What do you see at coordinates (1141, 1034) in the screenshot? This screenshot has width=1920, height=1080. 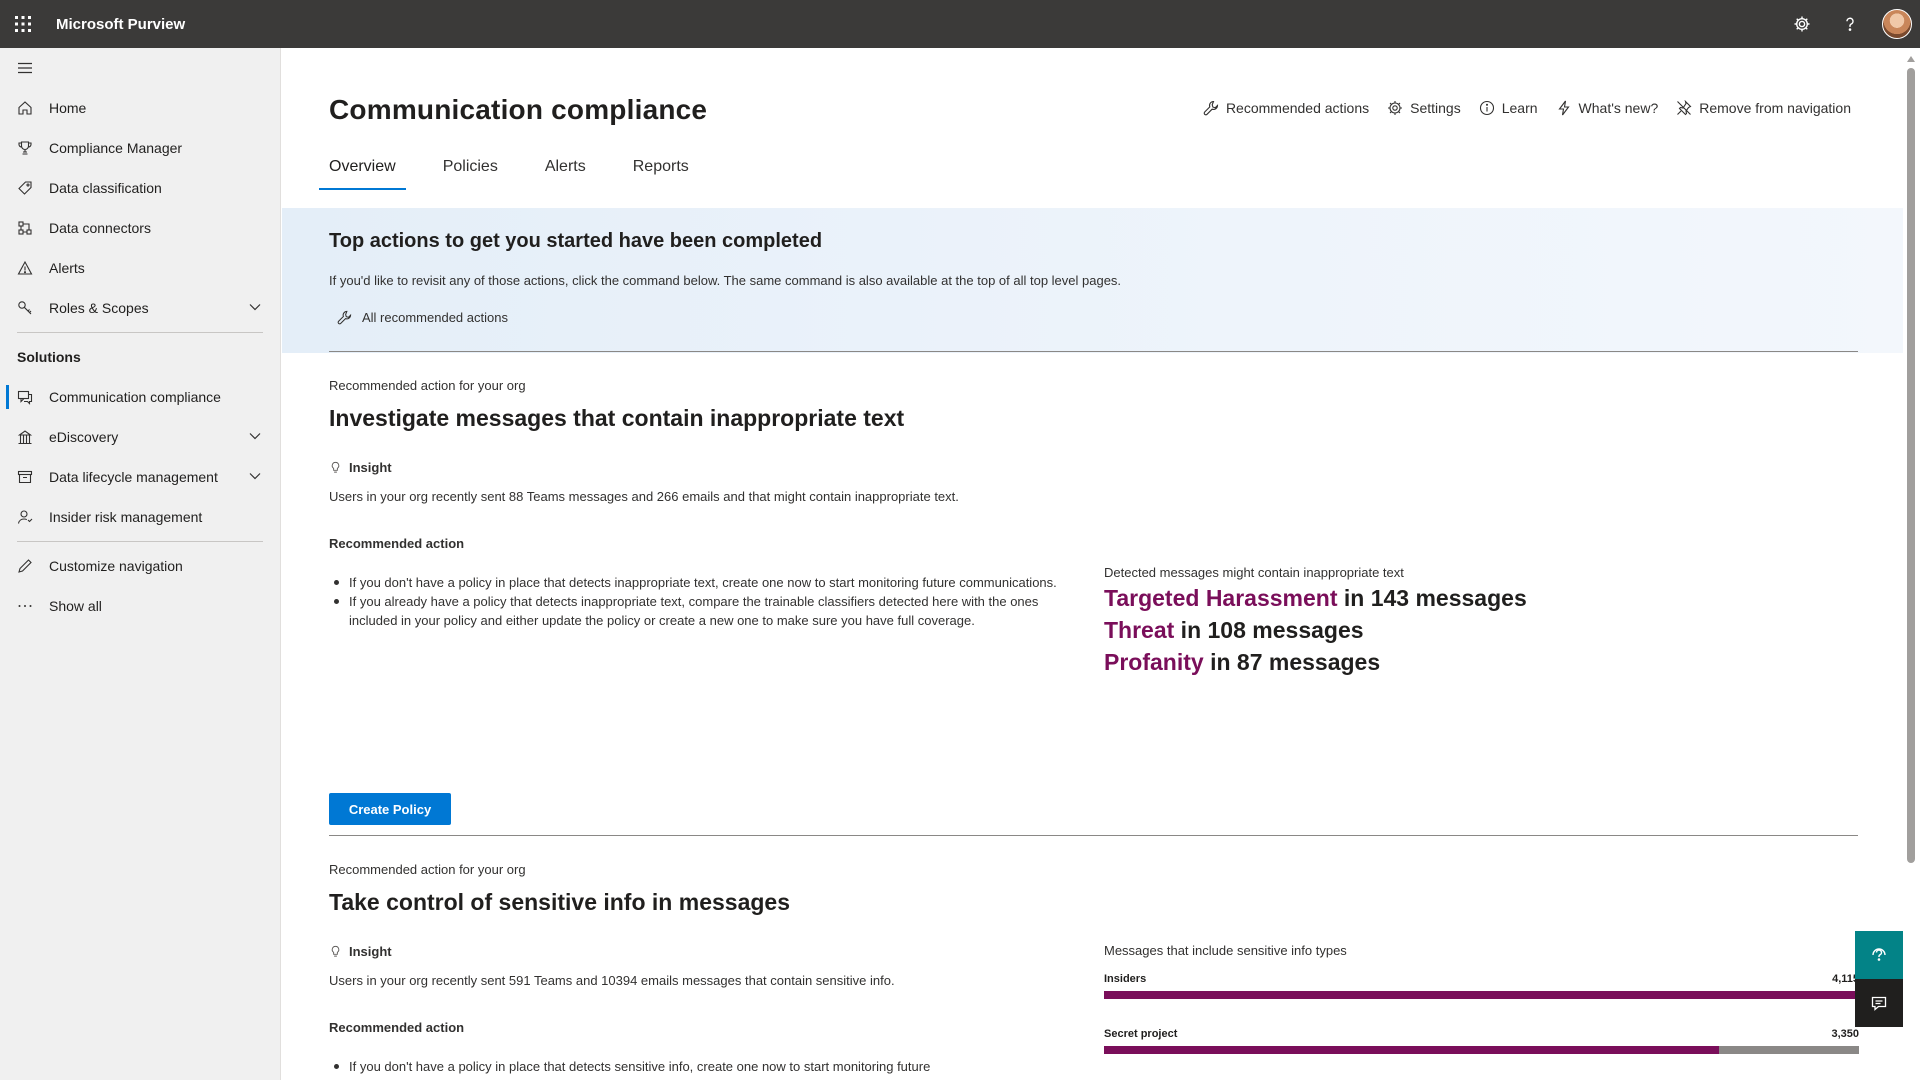 I see `bar-label: Secret project` at bounding box center [1141, 1034].